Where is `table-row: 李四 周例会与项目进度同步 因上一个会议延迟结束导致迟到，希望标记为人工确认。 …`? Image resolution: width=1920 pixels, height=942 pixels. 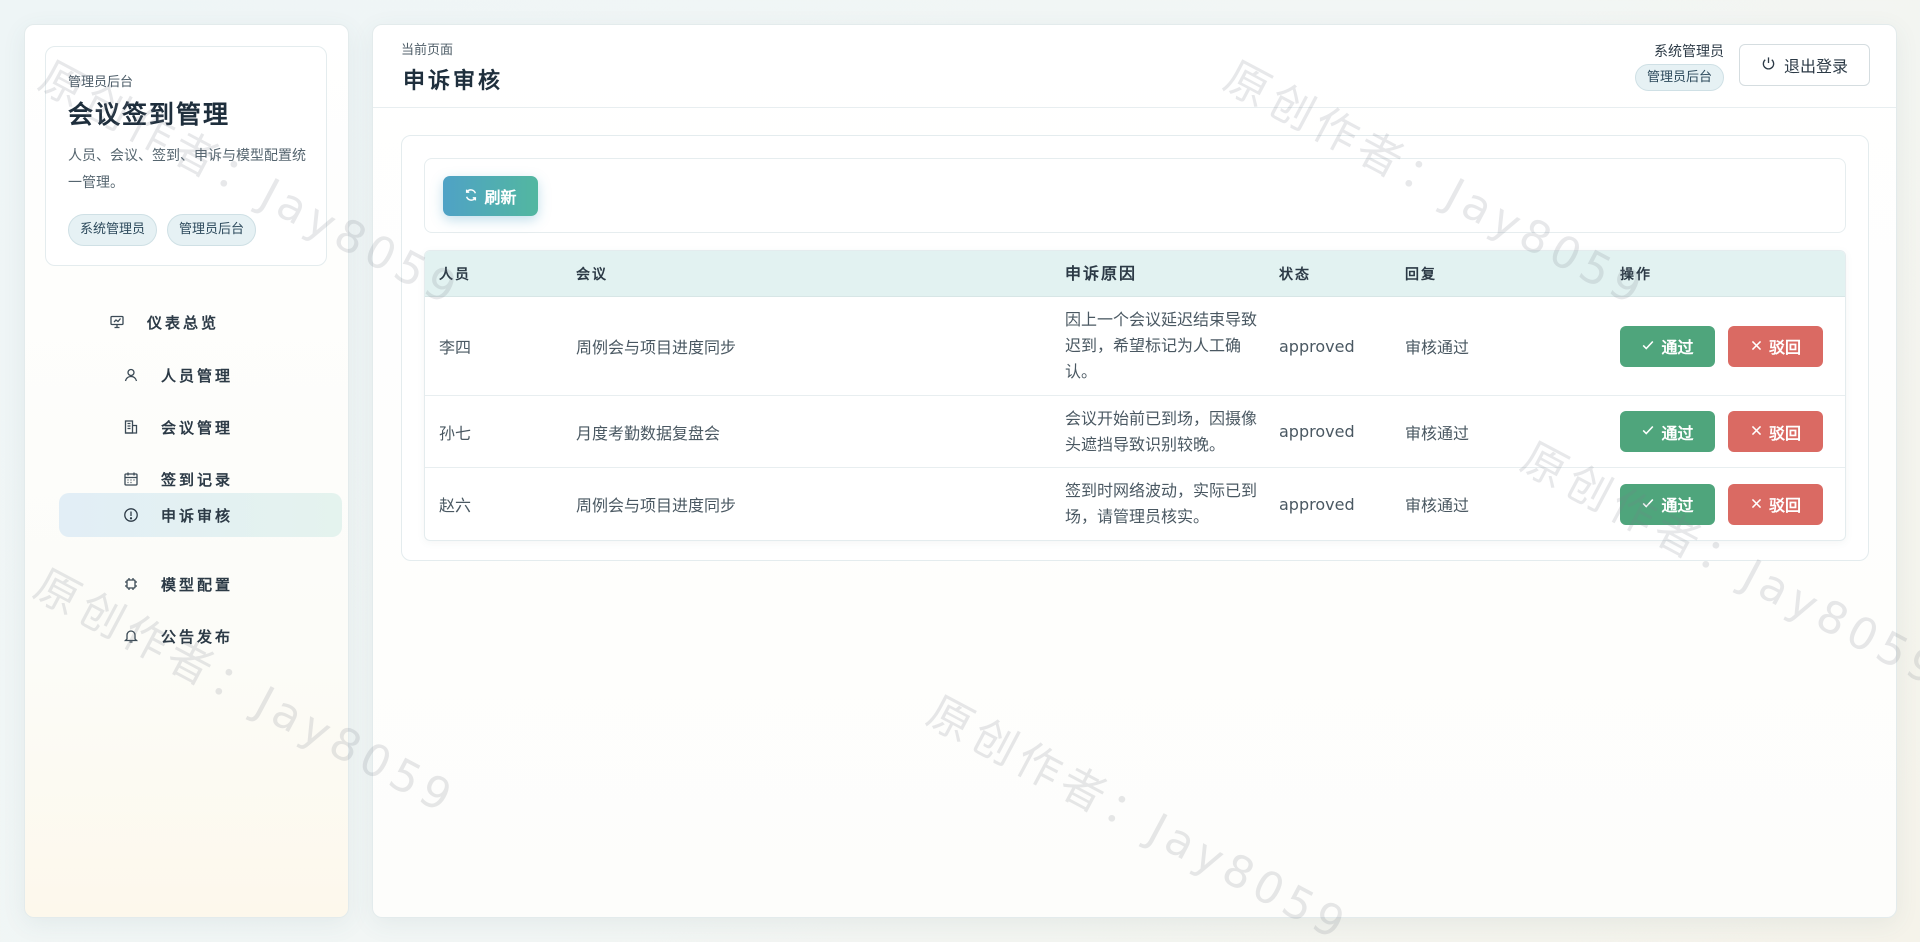
table-row: 李四 周例会与项目进度同步 因上一个会议延迟结束导致迟到，希望标记为人工确认。 … is located at coordinates (1135, 346).